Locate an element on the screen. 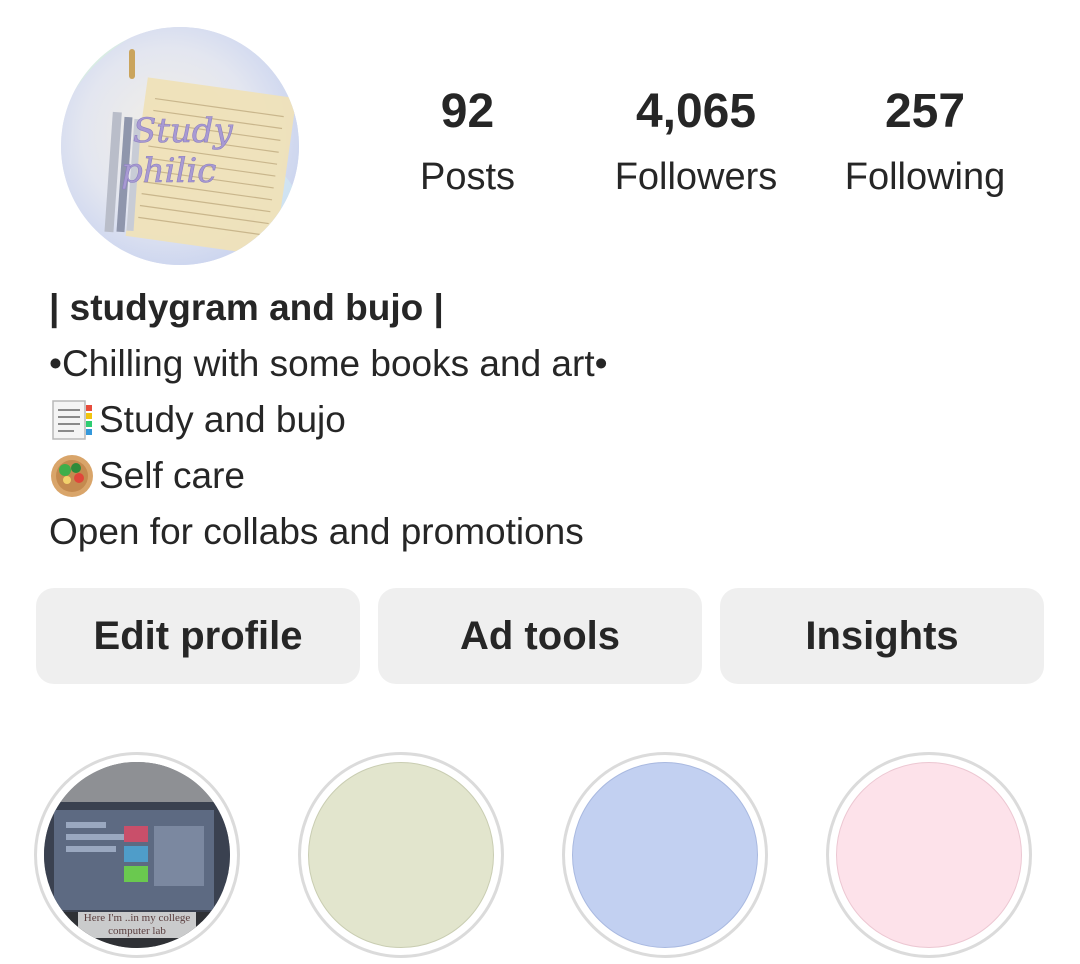  edit-profile-button: Edit profile is located at coordinates (198, 636).